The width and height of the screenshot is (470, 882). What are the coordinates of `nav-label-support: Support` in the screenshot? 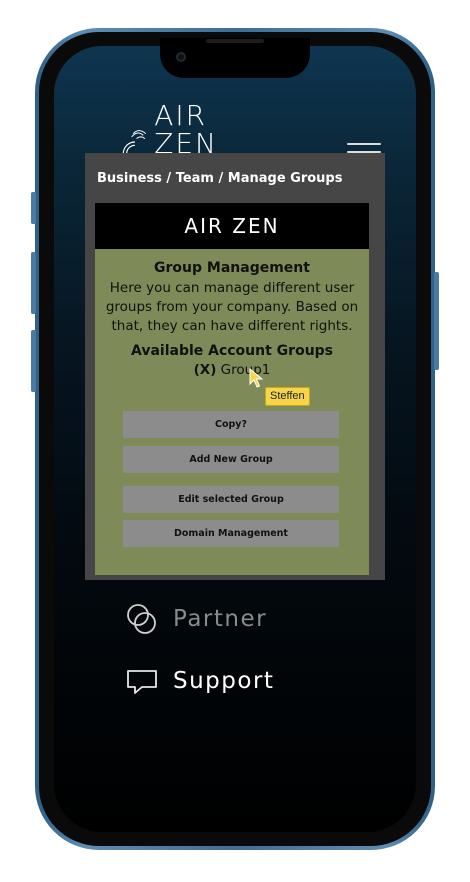 It's located at (224, 681).